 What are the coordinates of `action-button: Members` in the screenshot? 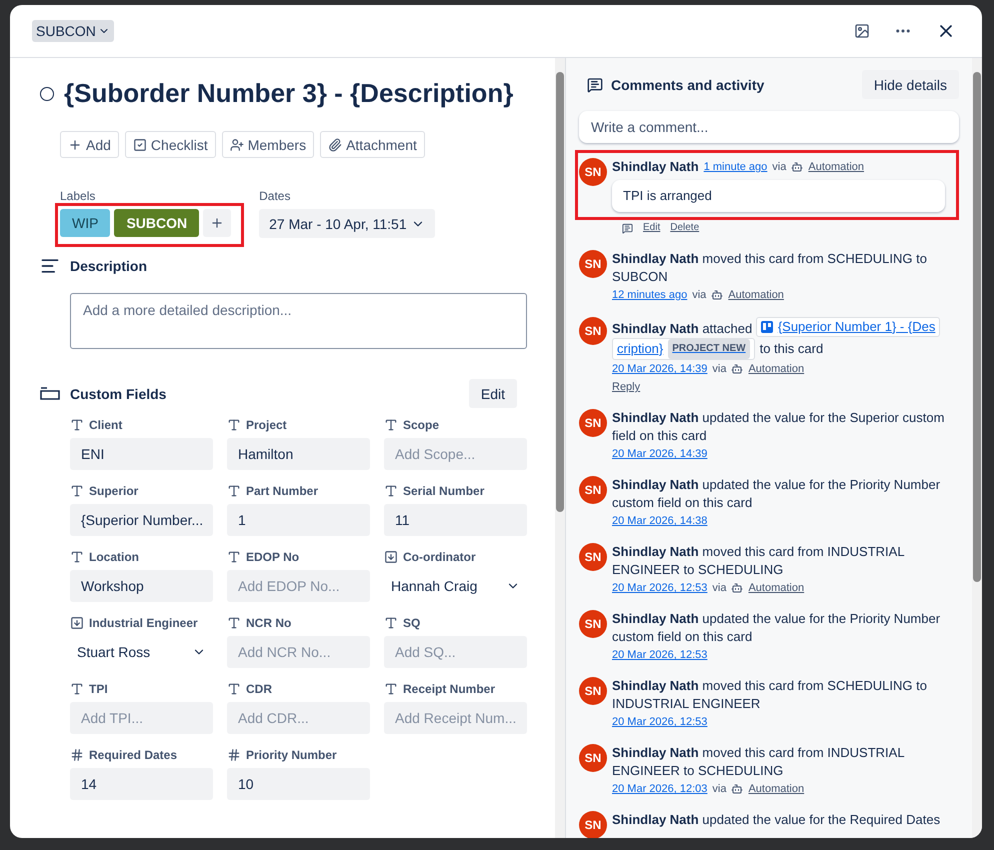 It's located at (268, 144).